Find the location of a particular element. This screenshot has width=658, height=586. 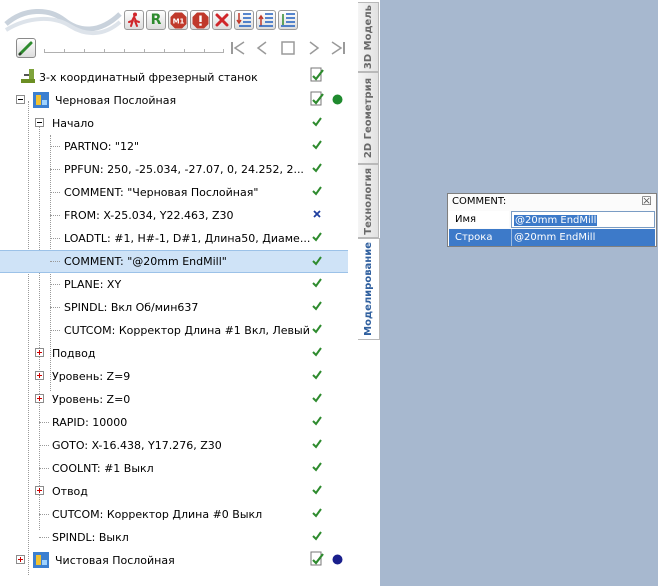

tree-node-coolnt: COOLNT: #1 Выкл is located at coordinates (181, 468).